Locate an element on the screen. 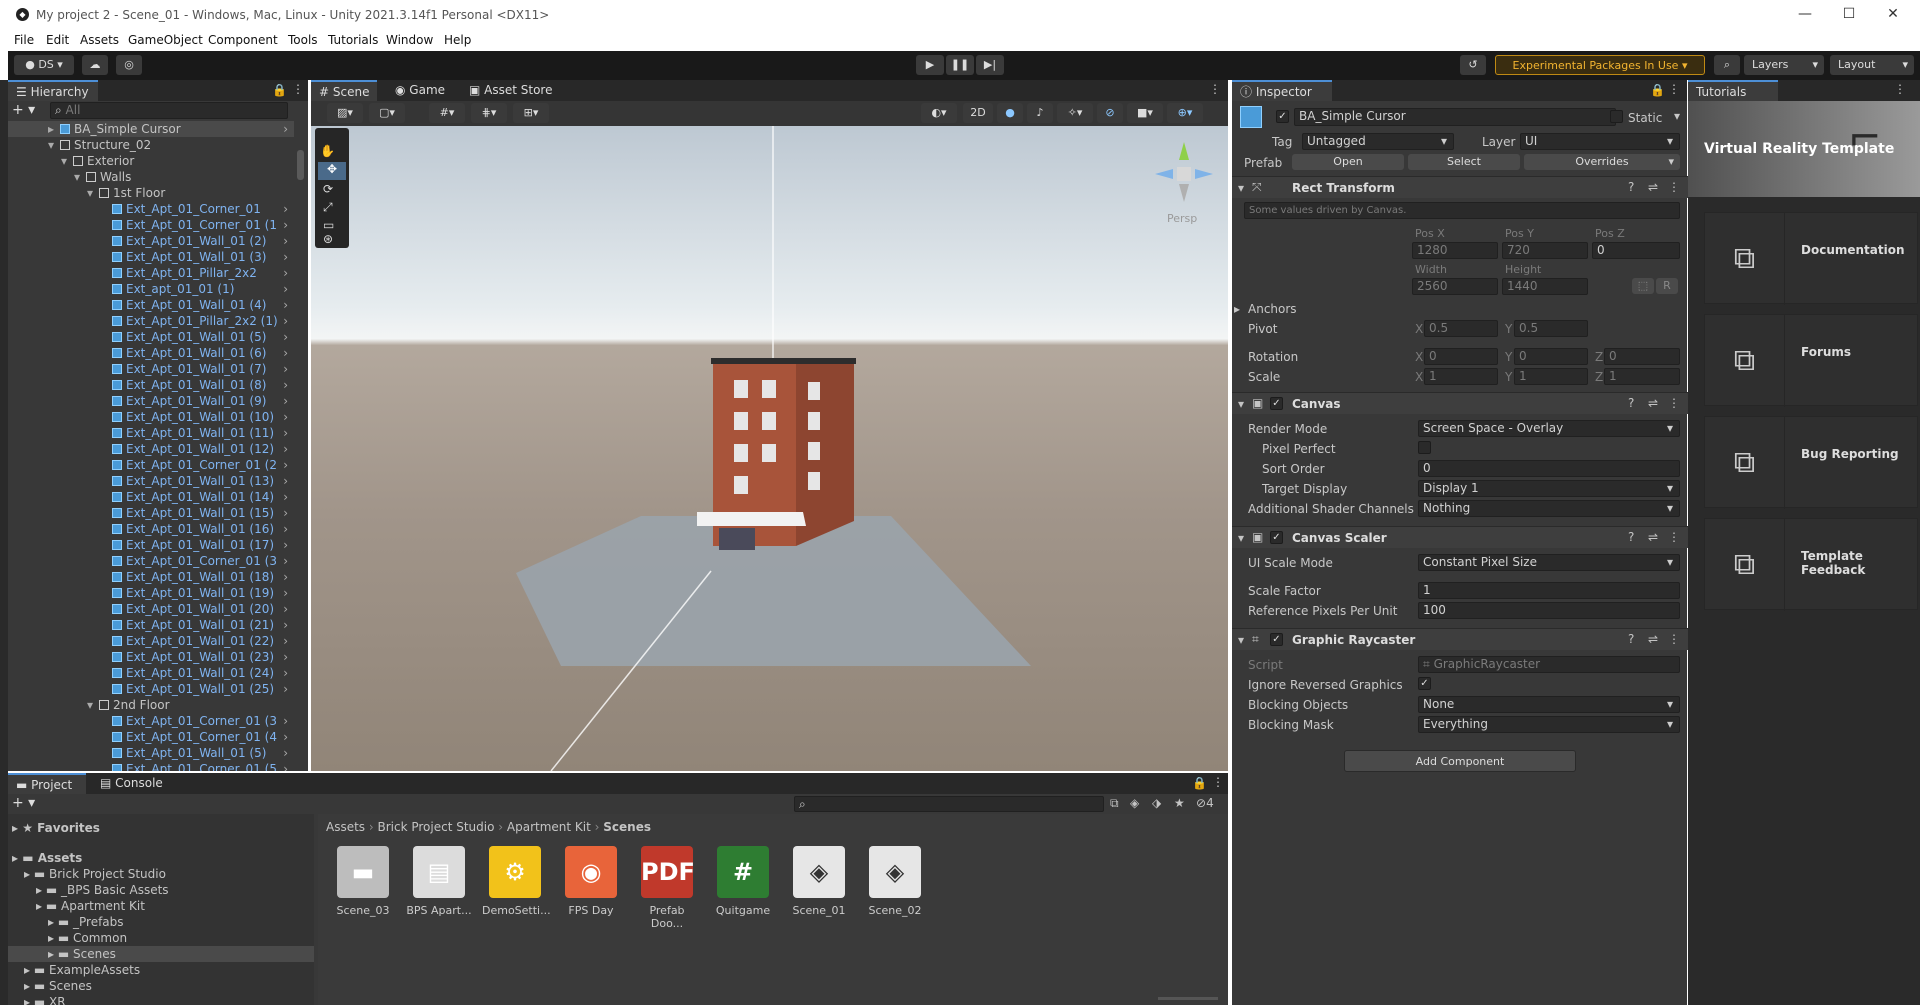 Image resolution: width=1920 pixels, height=1005 pixels. search-by-label-icon: ◈ is located at coordinates (1134, 803).